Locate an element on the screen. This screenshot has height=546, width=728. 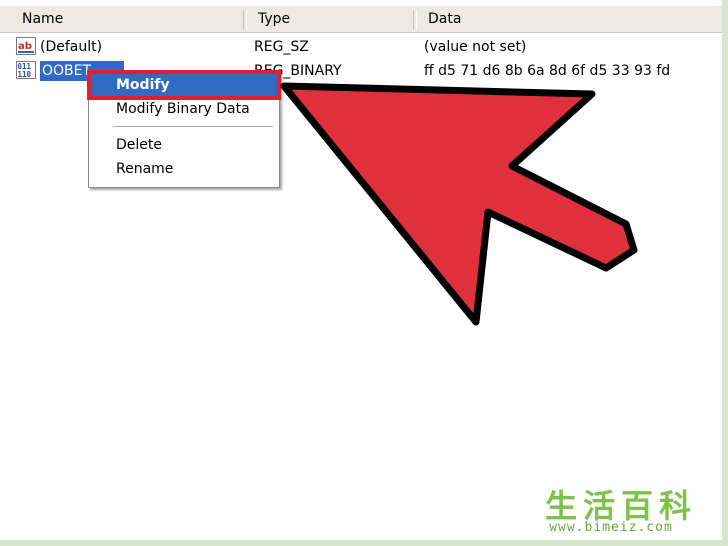
watermark-url: www.bimeiz.com is located at coordinates (611, 527).